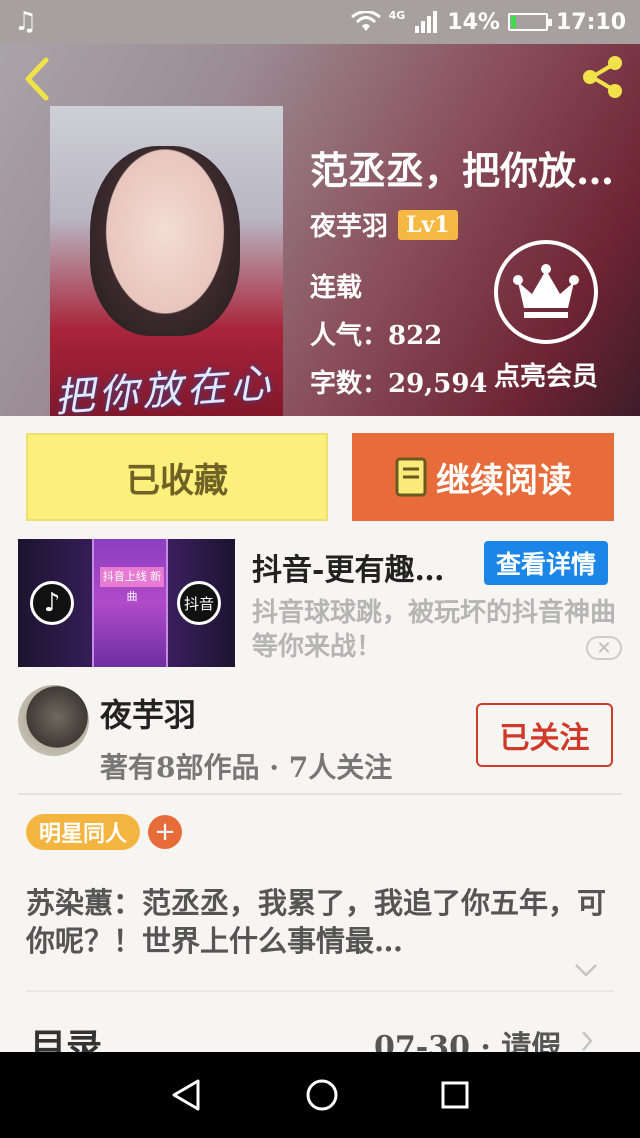 Image resolution: width=640 pixels, height=1138 pixels. What do you see at coordinates (544, 735) in the screenshot?
I see `follow-button: 已关注` at bounding box center [544, 735].